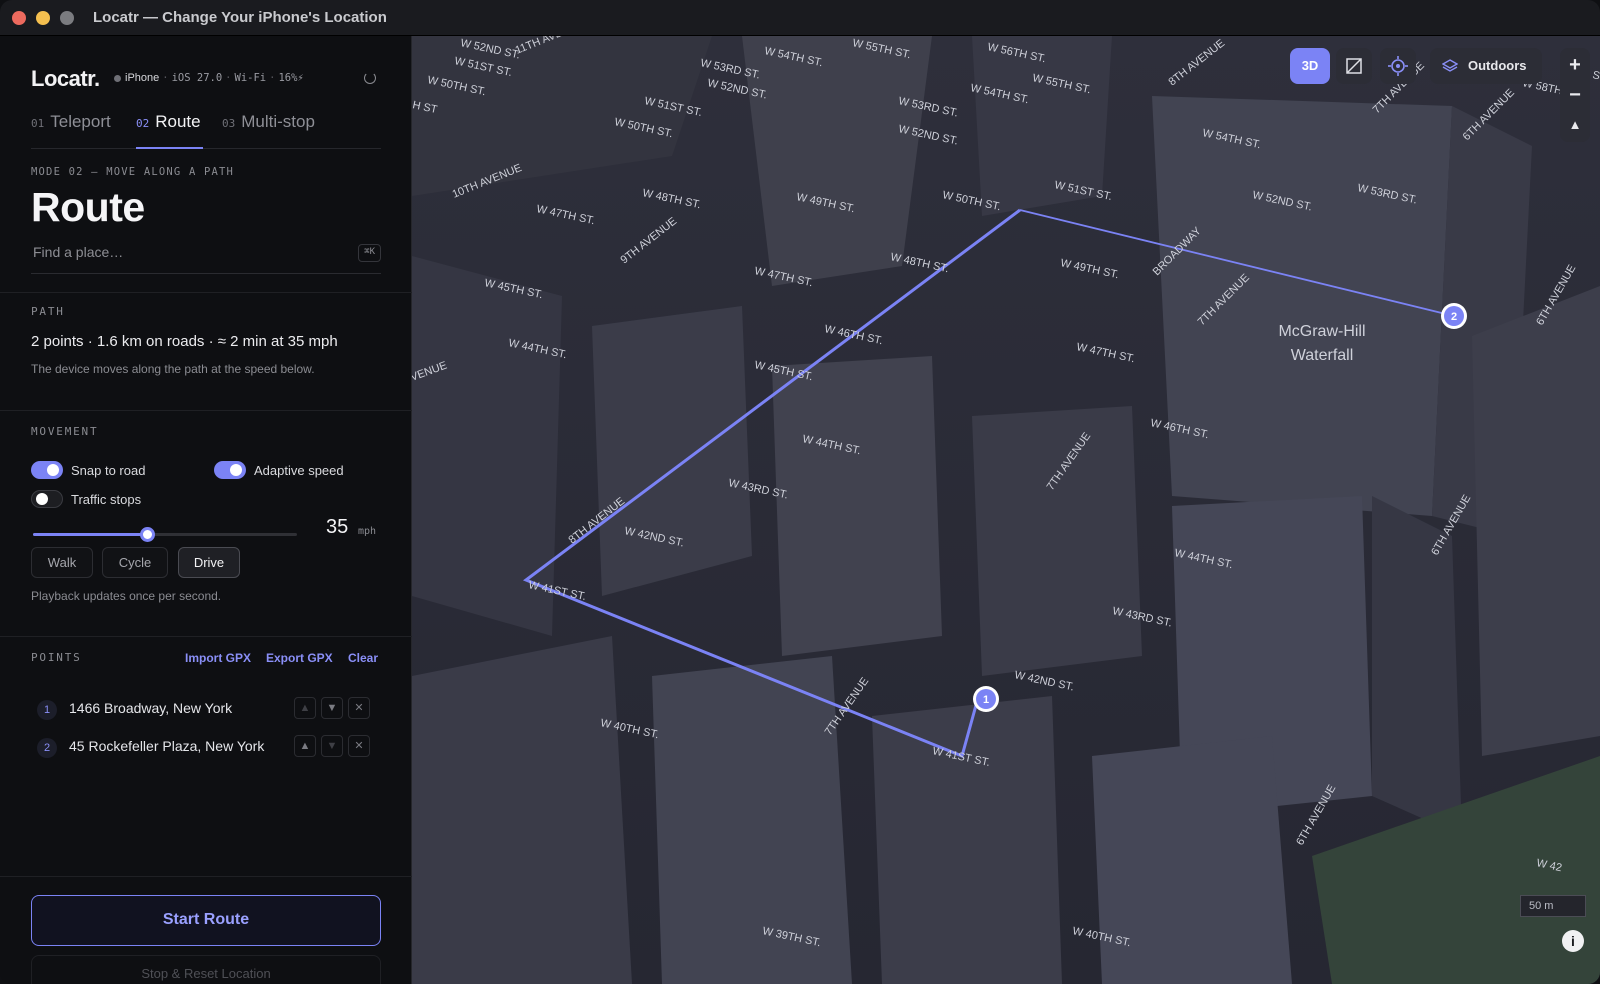 The width and height of the screenshot is (1600, 984). What do you see at coordinates (62, 562) in the screenshot?
I see `walk-button: Walk` at bounding box center [62, 562].